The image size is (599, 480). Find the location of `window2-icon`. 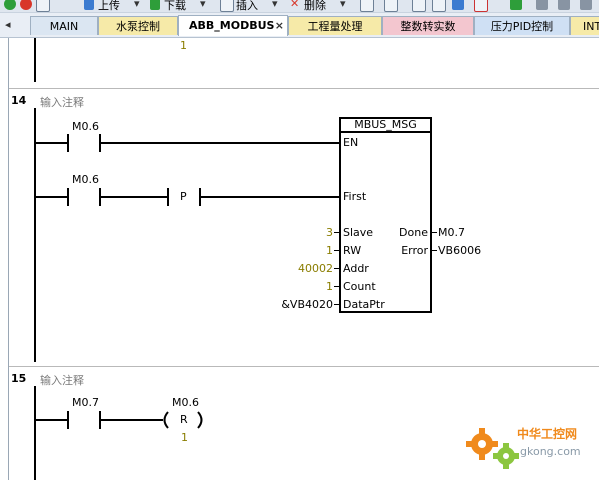

window2-icon is located at coordinates (439, 6).